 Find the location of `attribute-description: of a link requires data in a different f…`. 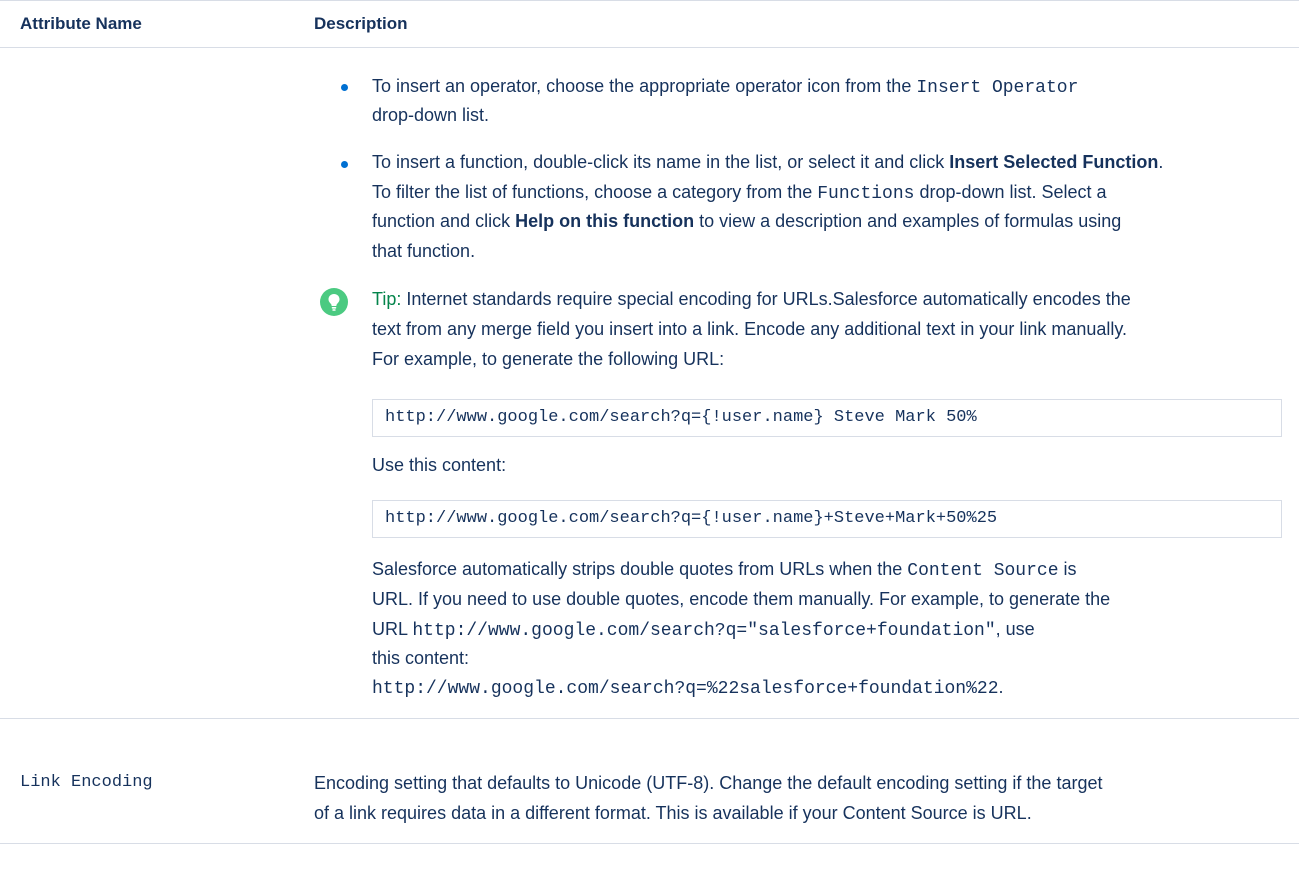

attribute-description: of a link requires data in a different f… is located at coordinates (673, 813).